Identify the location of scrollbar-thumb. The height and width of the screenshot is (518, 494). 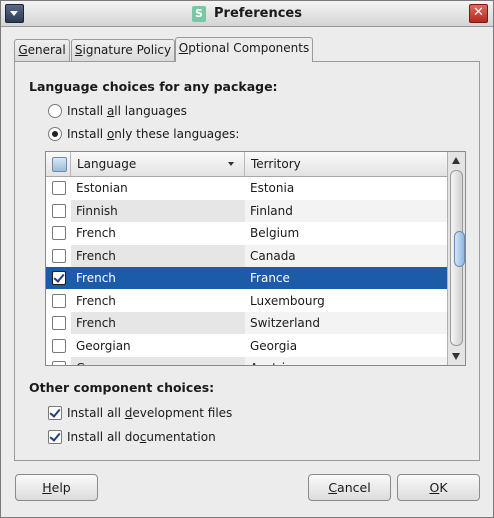
(459, 249).